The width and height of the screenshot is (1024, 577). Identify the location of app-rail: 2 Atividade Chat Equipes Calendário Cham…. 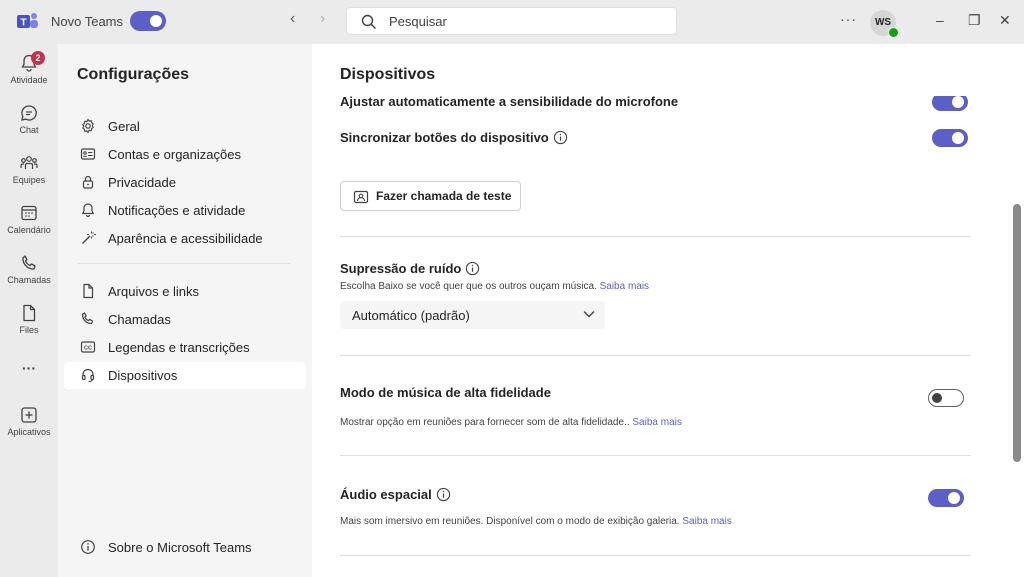
(29, 310).